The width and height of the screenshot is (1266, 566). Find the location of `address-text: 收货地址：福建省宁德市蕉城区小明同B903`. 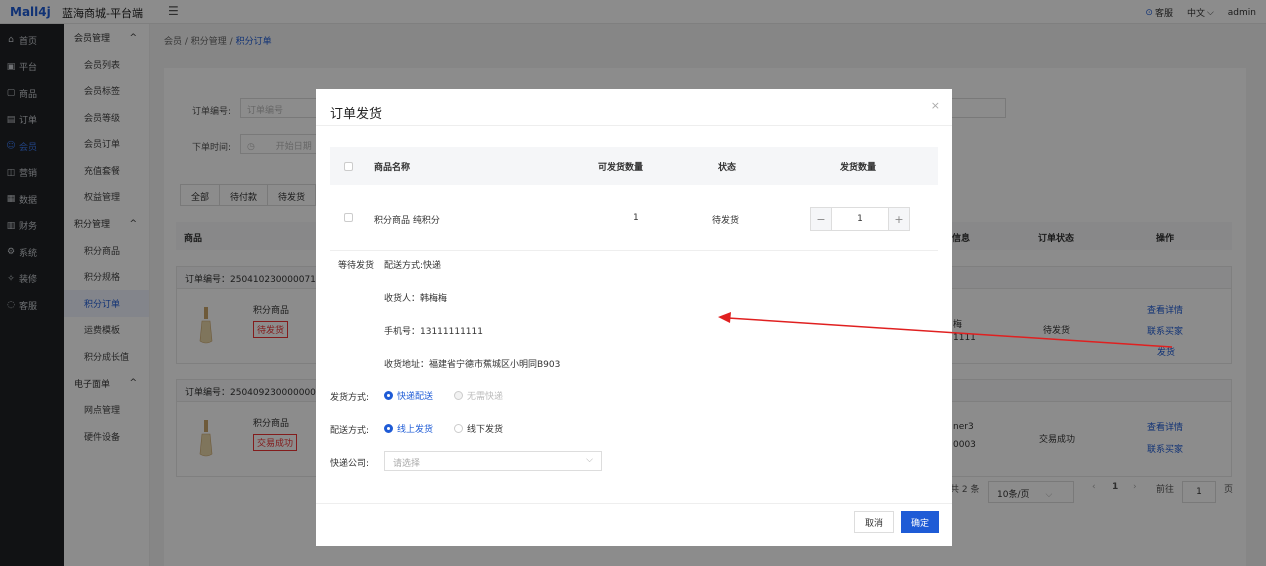

address-text: 收货地址：福建省宁德市蕉城区小明同B903 is located at coordinates (472, 365).